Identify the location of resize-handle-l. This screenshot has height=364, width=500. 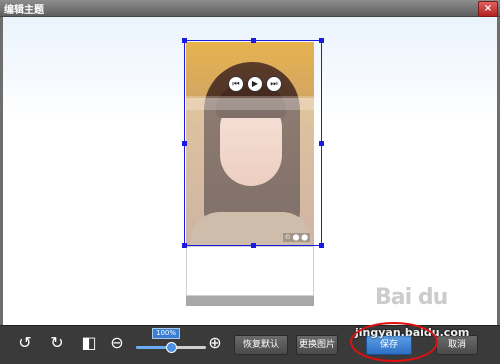
(184, 143).